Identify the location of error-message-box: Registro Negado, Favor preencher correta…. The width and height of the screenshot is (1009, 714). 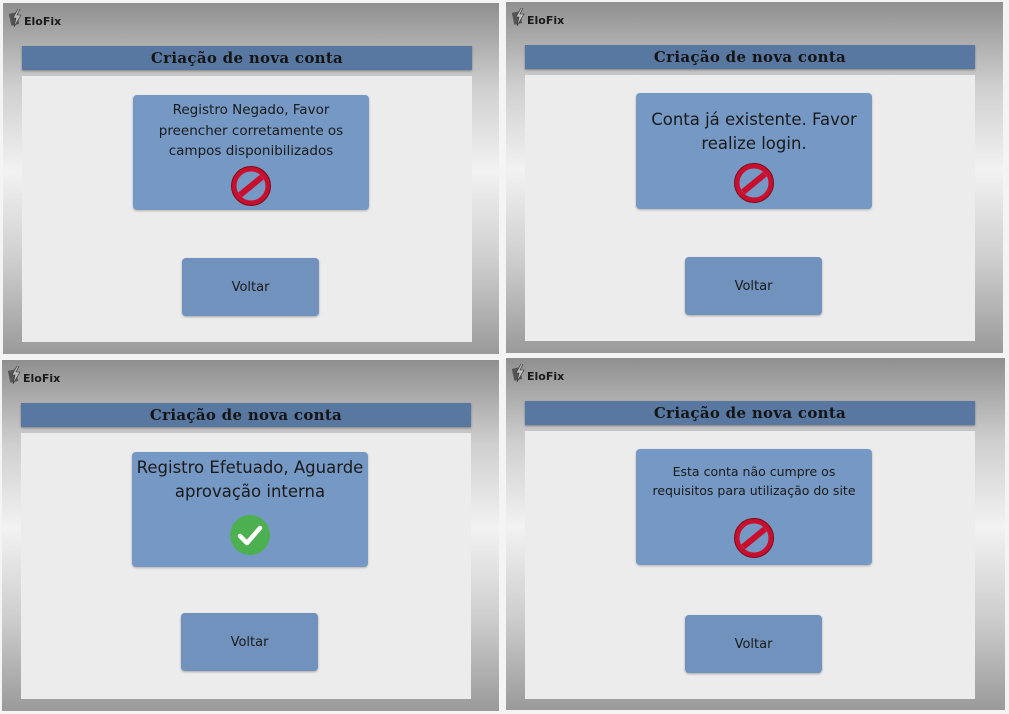
(251, 152).